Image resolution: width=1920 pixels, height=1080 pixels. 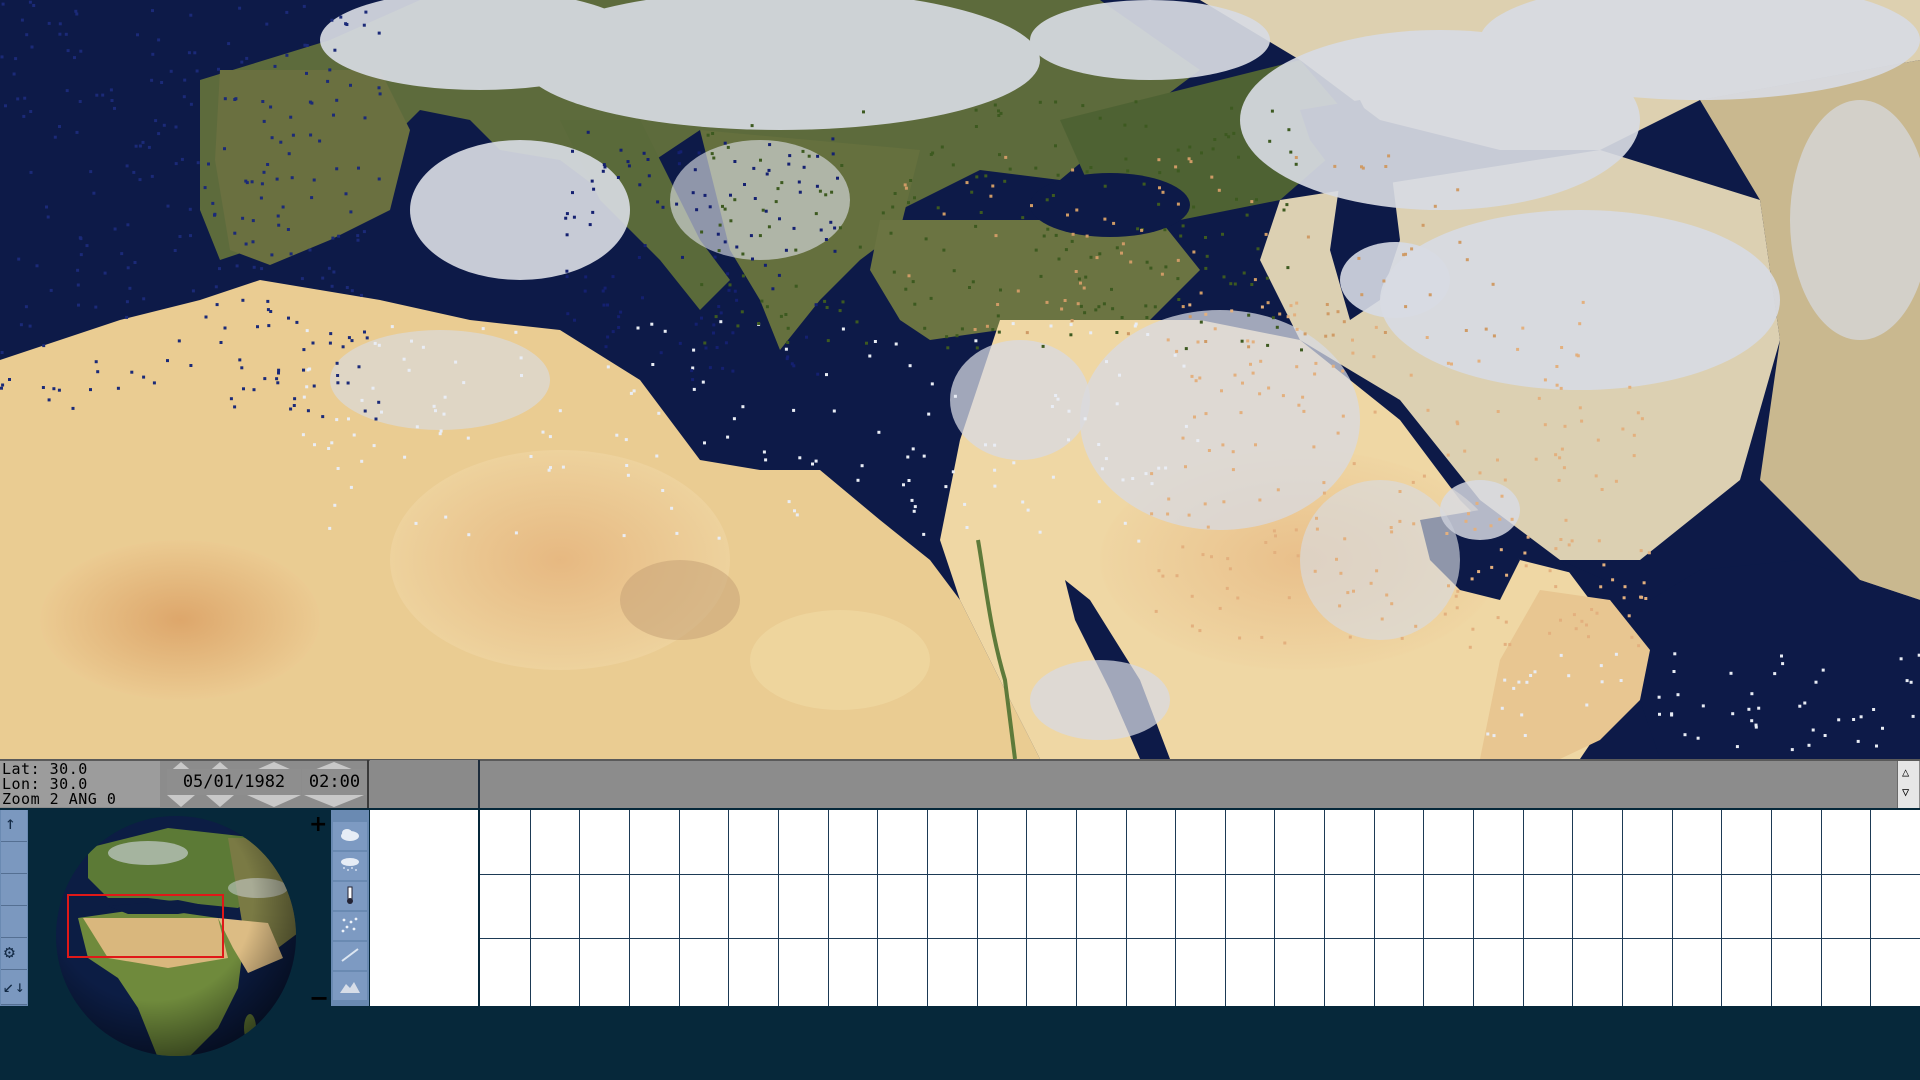 I want to click on rain-layer-button, so click(x=350, y=866).